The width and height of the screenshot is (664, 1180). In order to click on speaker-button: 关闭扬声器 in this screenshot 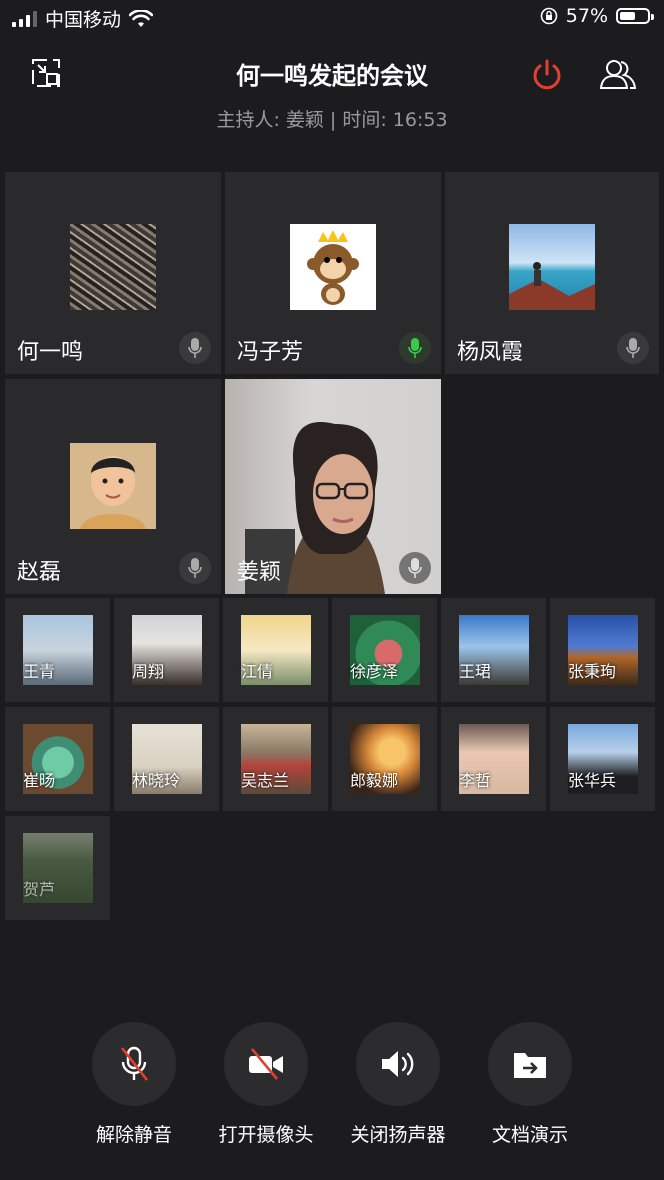, I will do `click(398, 1084)`.